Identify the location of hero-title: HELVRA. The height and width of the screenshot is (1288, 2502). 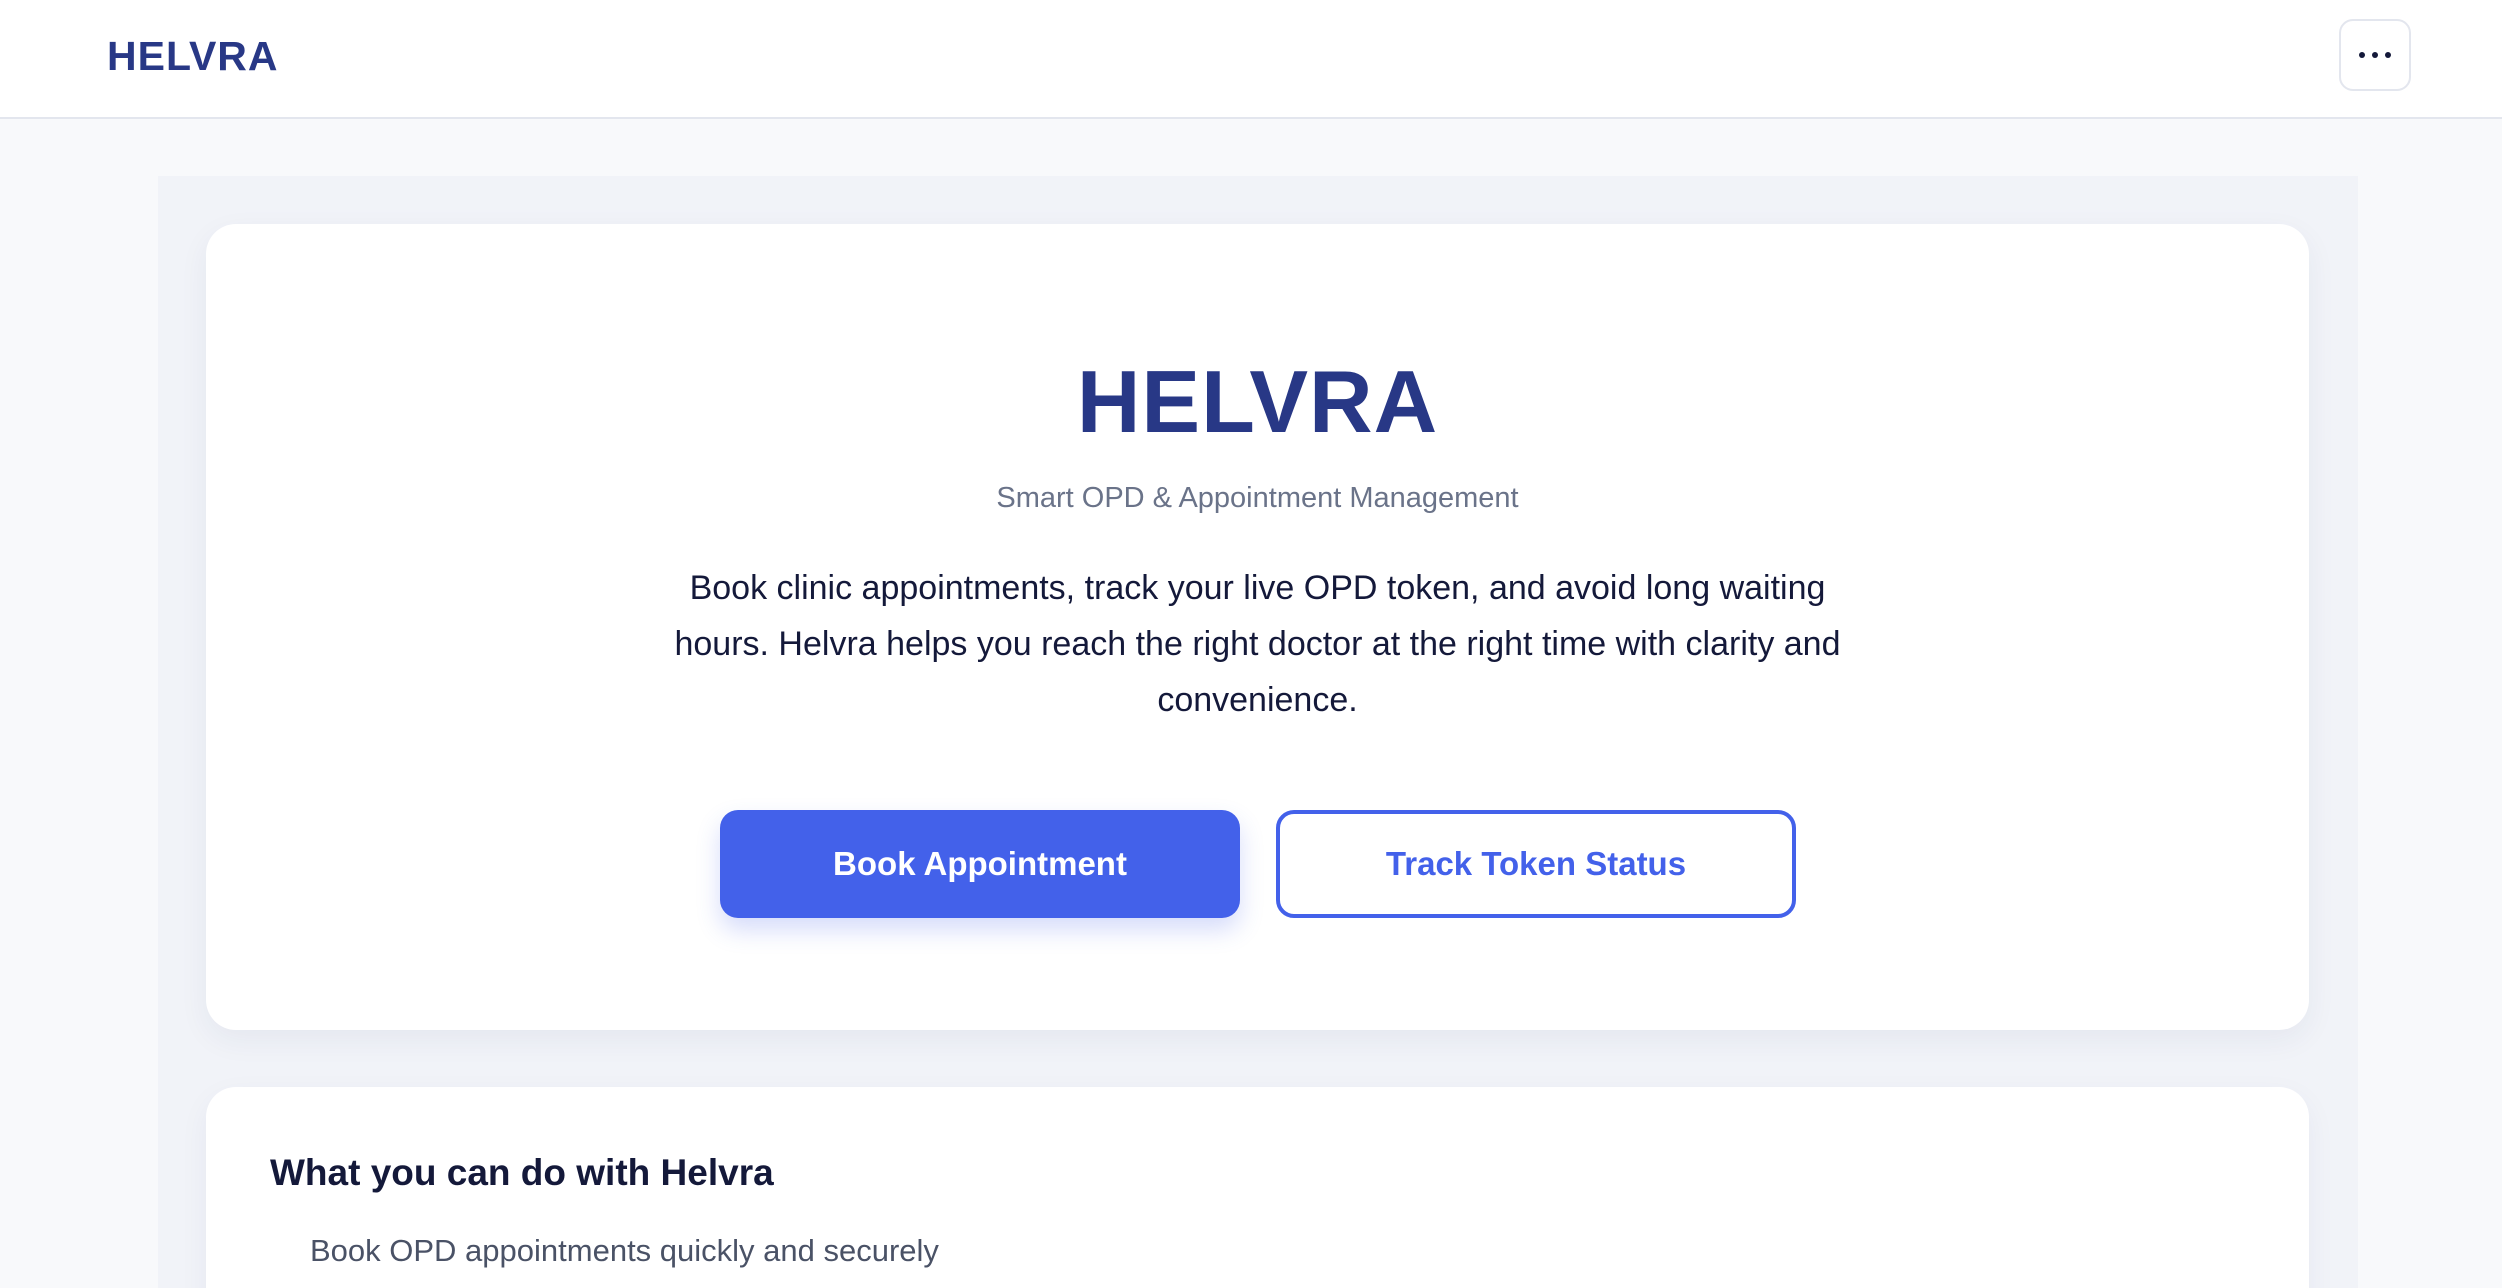
(1257, 401).